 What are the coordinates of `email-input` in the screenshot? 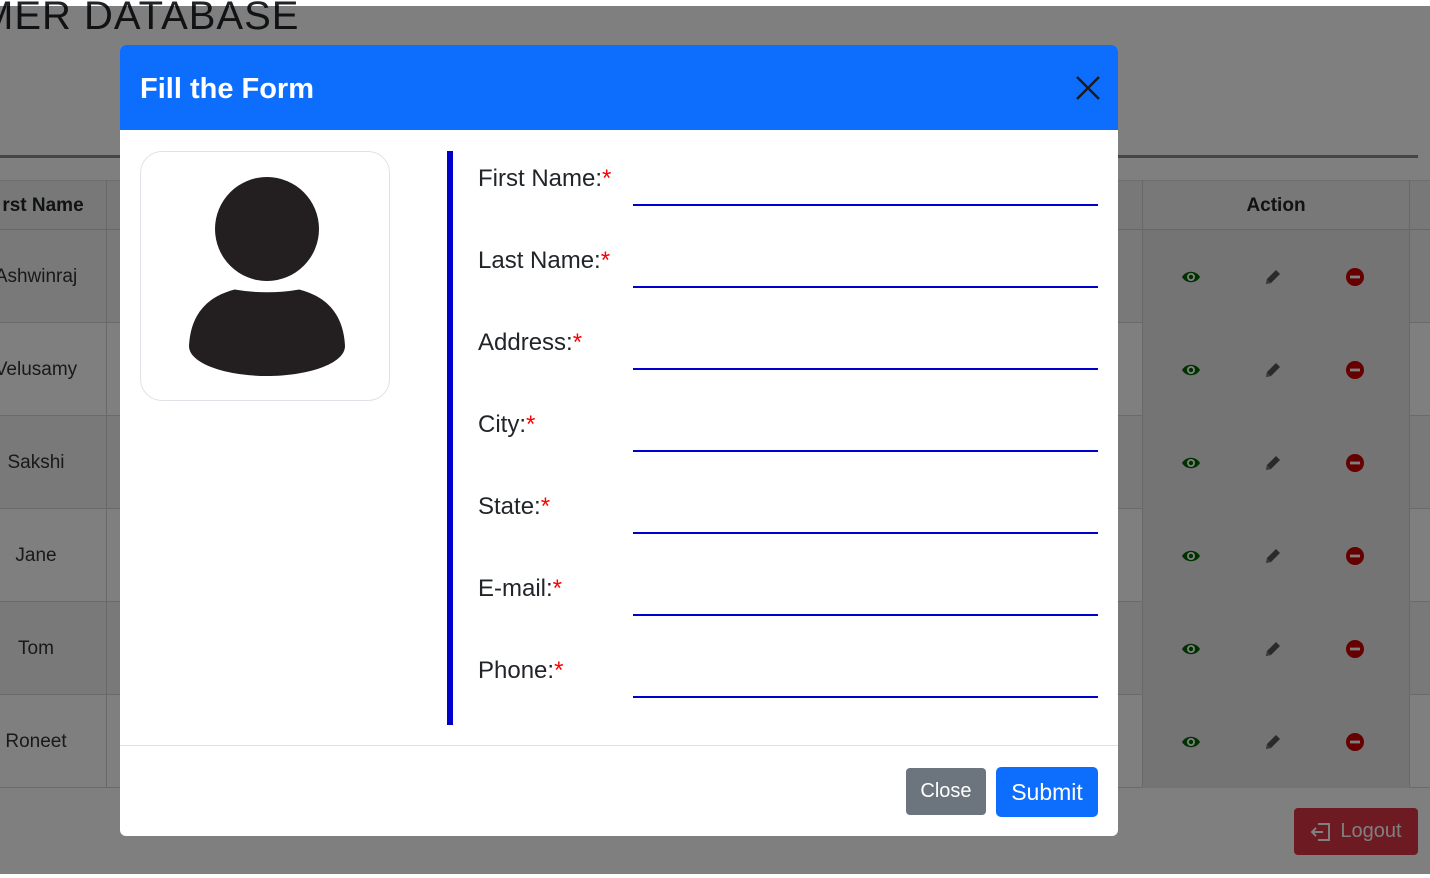 It's located at (865, 599).